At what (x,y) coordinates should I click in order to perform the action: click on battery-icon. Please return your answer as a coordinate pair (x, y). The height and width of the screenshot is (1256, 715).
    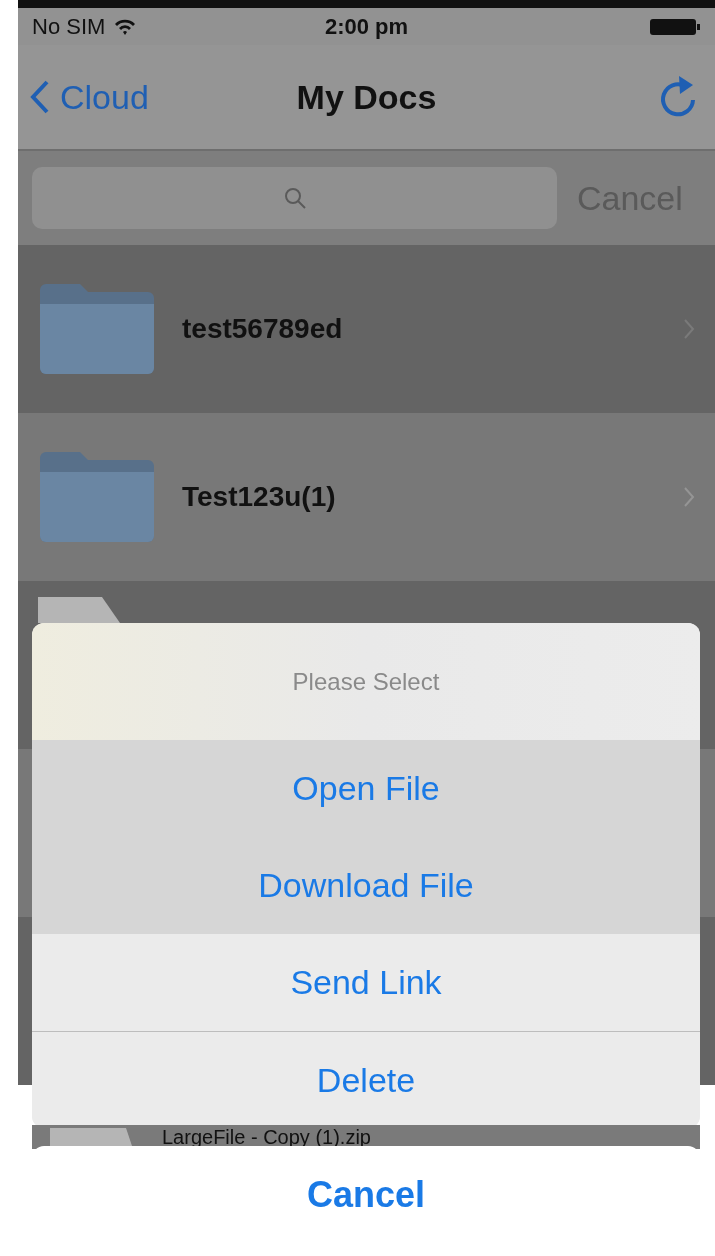
    Looking at the image, I should click on (675, 26).